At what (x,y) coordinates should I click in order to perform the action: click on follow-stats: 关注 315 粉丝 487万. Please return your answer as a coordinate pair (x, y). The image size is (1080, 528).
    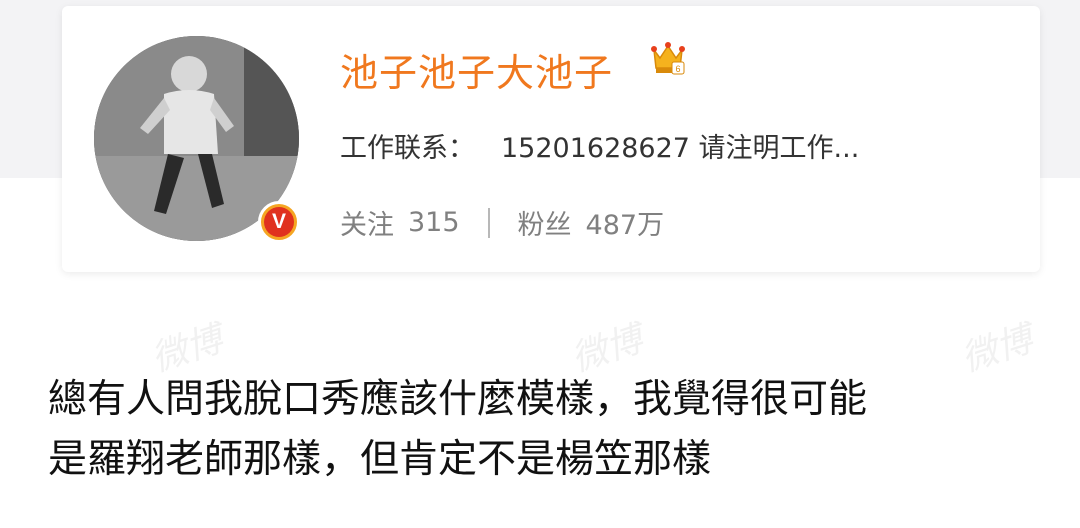
    Looking at the image, I should click on (502, 222).